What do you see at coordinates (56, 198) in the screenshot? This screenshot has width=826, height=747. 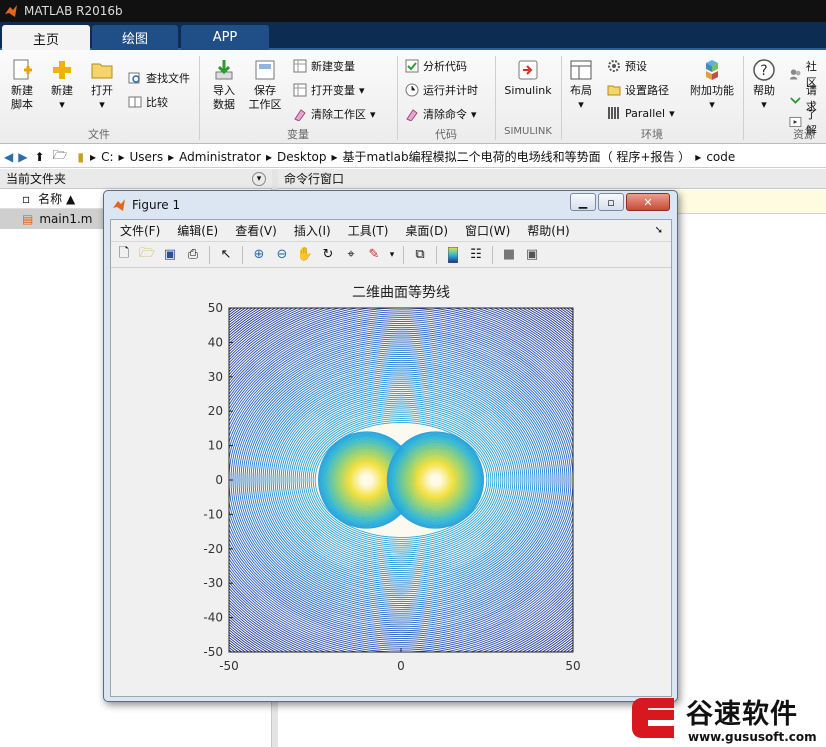 I see `column-name-header: 名称 ▲` at bounding box center [56, 198].